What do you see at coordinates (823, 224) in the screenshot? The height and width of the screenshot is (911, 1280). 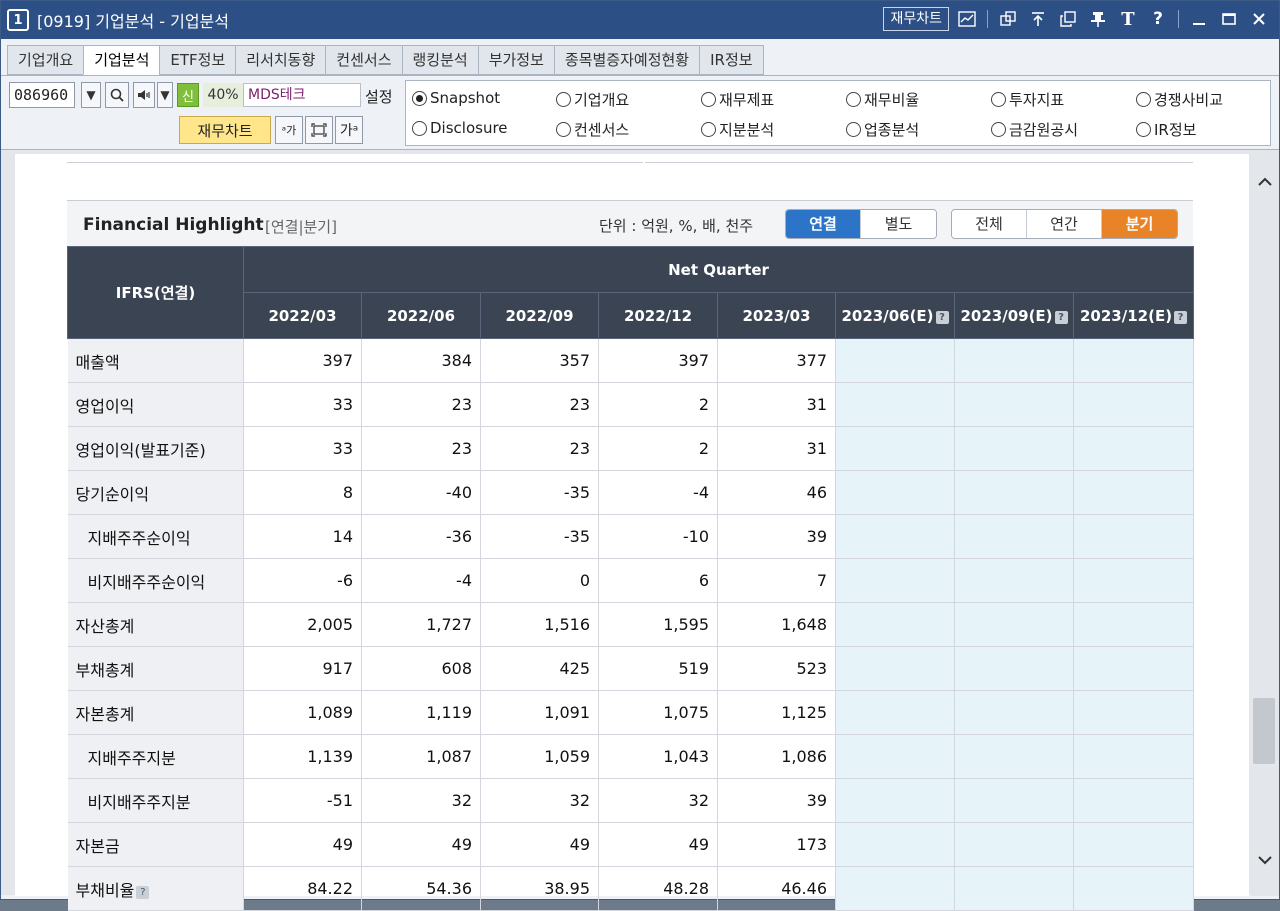 I see `basis-consolidated-button: 연결` at bounding box center [823, 224].